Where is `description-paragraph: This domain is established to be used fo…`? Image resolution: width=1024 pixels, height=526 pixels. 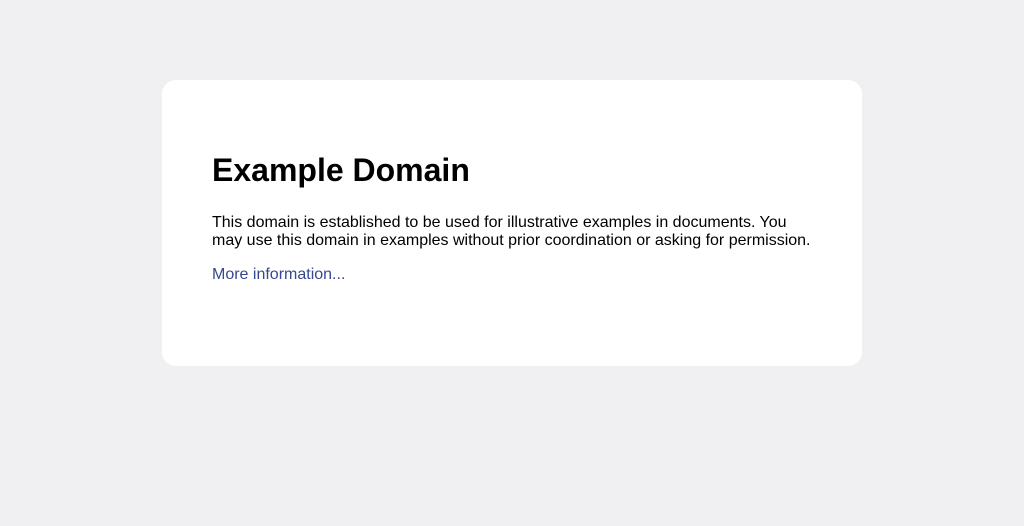
description-paragraph: This domain is established to be used fo… is located at coordinates (511, 231).